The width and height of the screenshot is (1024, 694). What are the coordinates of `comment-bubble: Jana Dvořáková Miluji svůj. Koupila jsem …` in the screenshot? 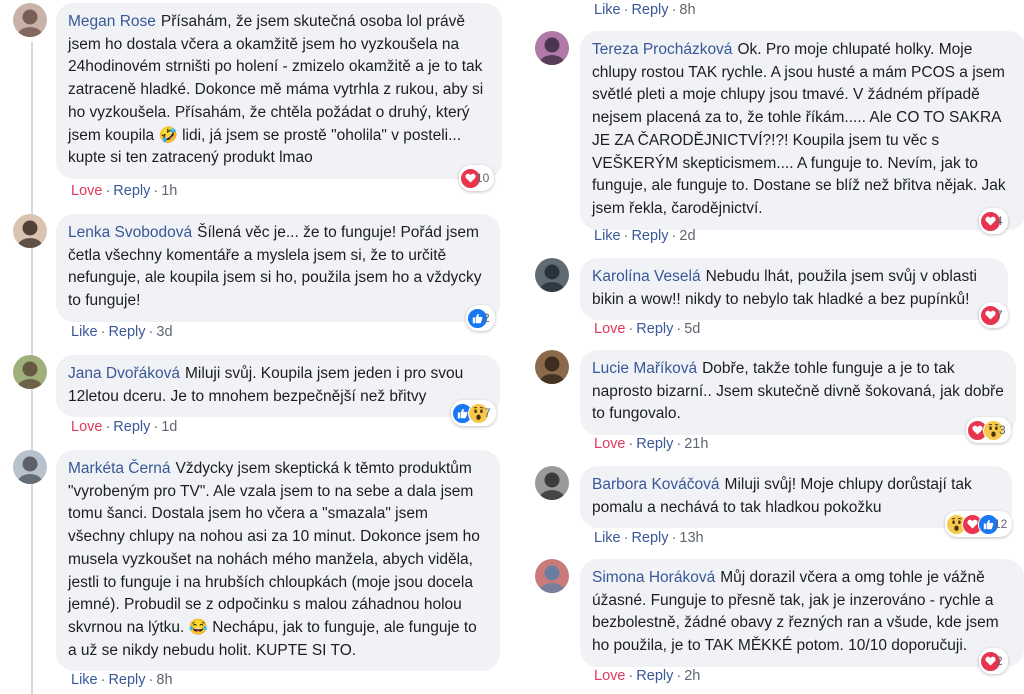 It's located at (278, 386).